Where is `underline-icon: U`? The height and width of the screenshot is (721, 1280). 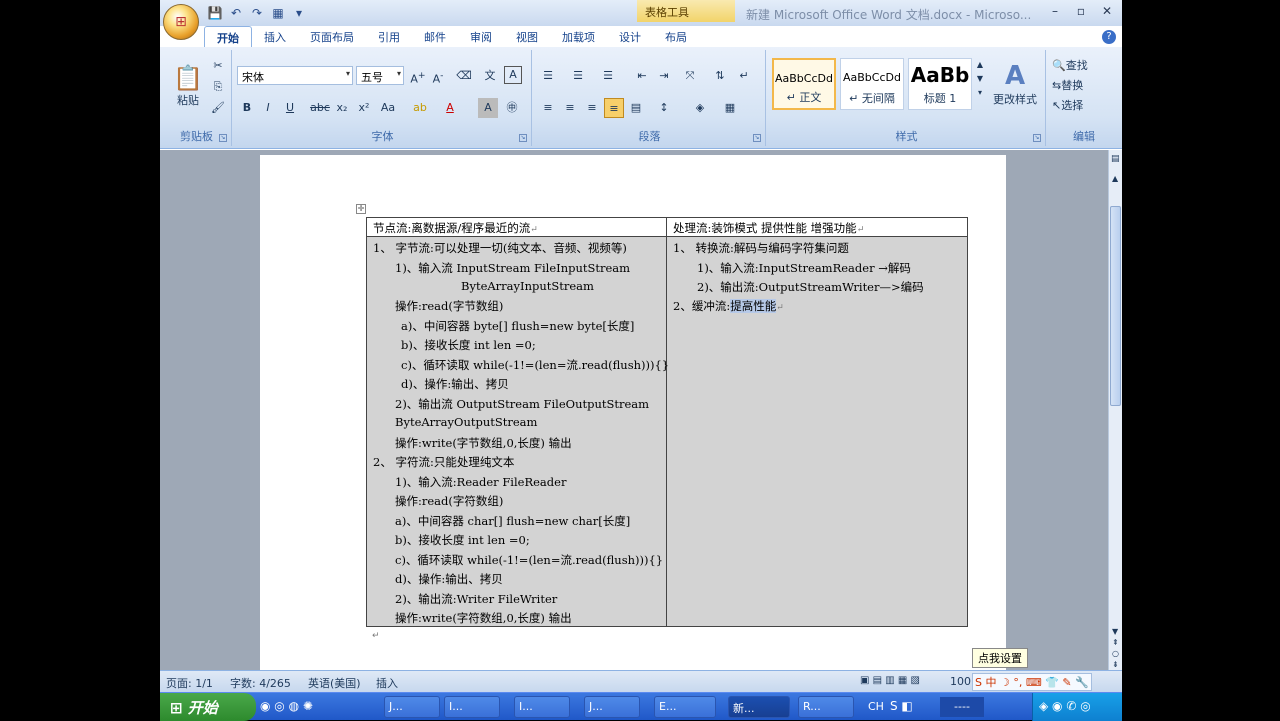 underline-icon: U is located at coordinates (290, 108).